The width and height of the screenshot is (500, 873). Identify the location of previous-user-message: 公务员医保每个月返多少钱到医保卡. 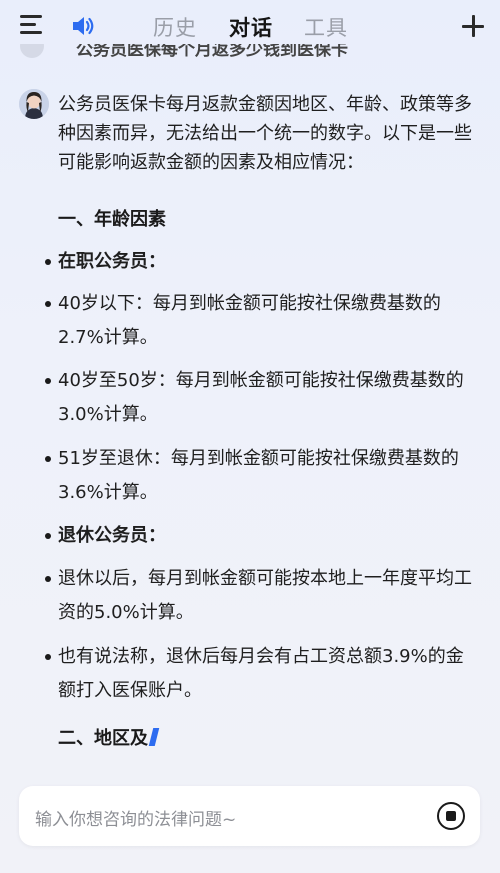
(253, 55).